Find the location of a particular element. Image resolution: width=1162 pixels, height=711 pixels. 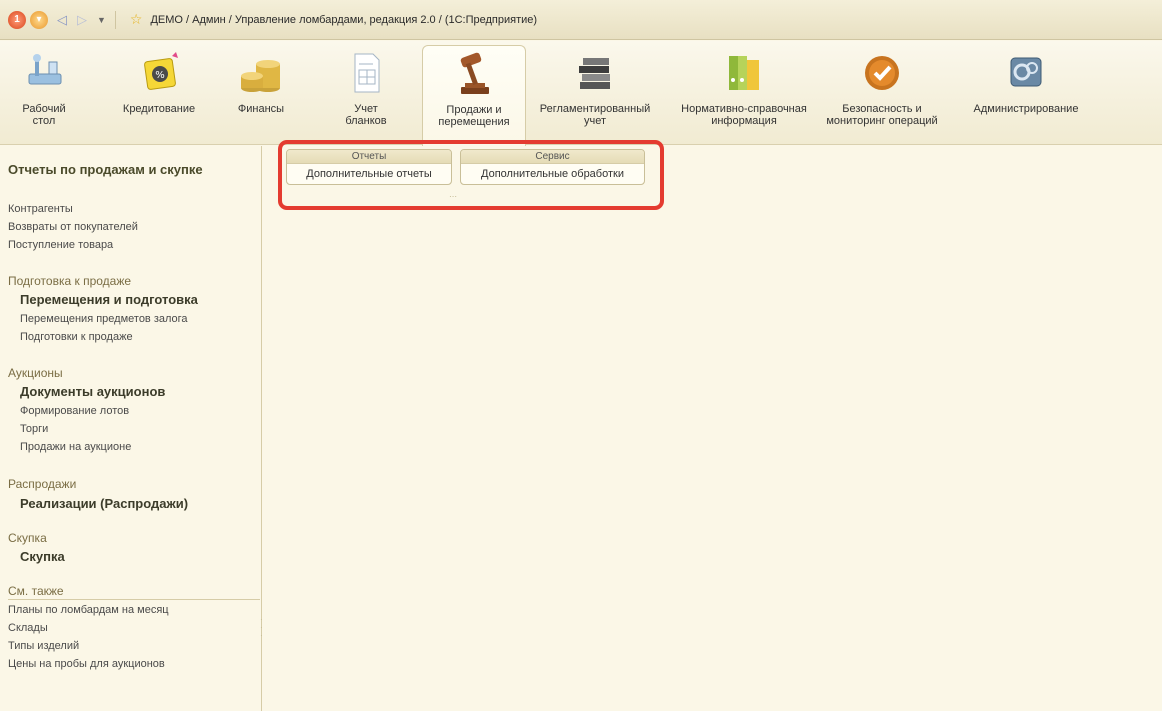

nav-item-movements-preparation: Перемещения и подготовка is located at coordinates (109, 299).